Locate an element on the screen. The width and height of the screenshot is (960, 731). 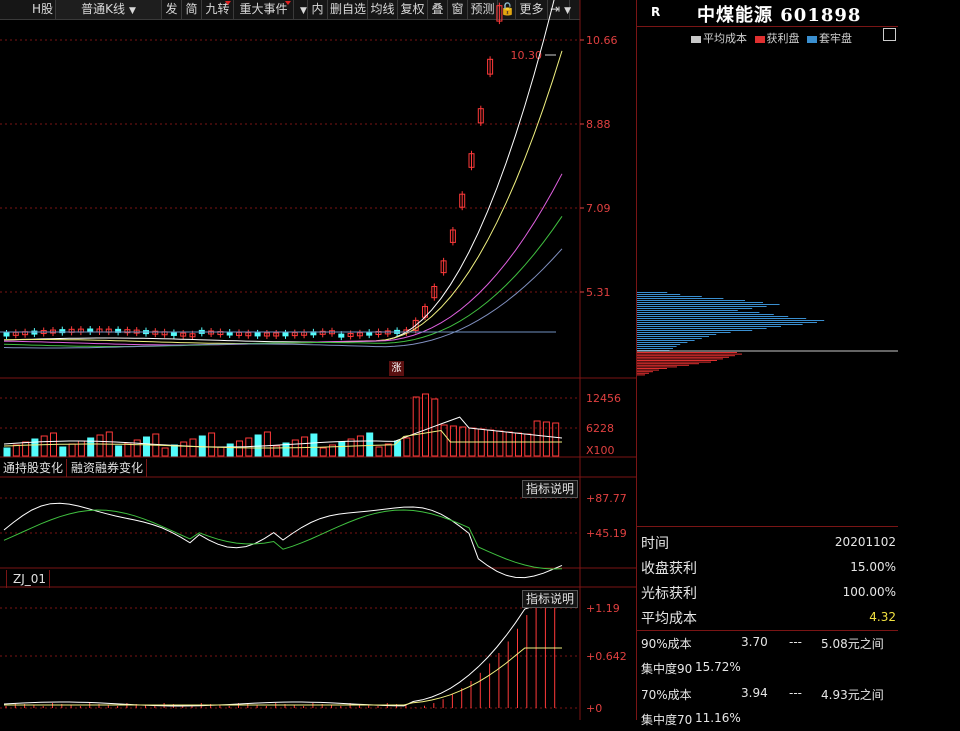
volume-axis-label: 12456 is located at coordinates (603, 398).